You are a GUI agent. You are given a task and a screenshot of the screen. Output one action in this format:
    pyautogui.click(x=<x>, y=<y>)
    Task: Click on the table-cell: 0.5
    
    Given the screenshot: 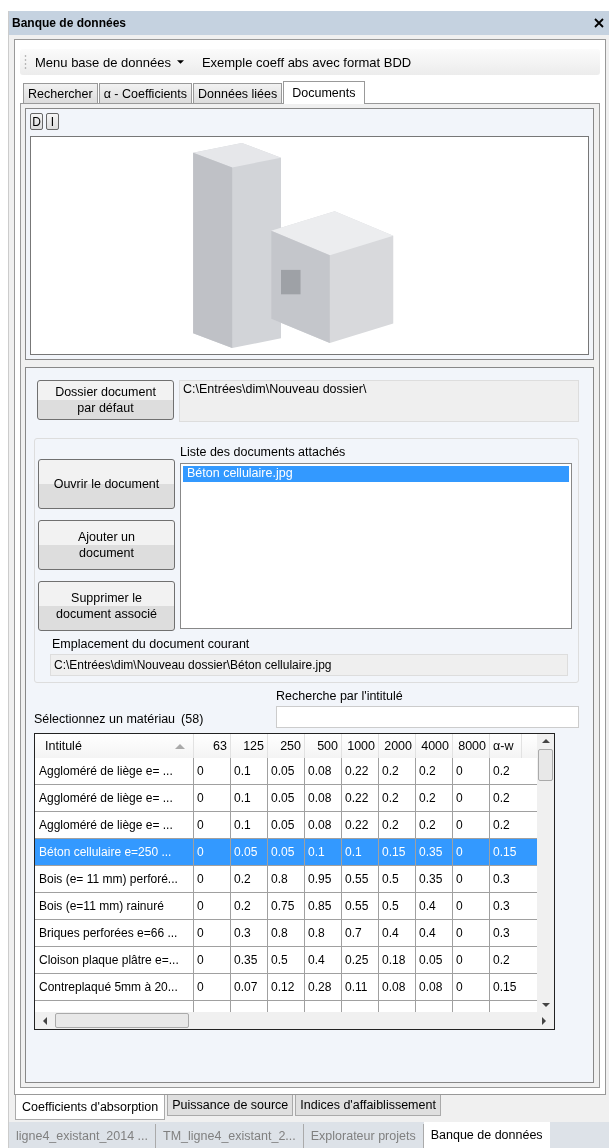 What is the action you would take?
    pyautogui.click(x=397, y=906)
    